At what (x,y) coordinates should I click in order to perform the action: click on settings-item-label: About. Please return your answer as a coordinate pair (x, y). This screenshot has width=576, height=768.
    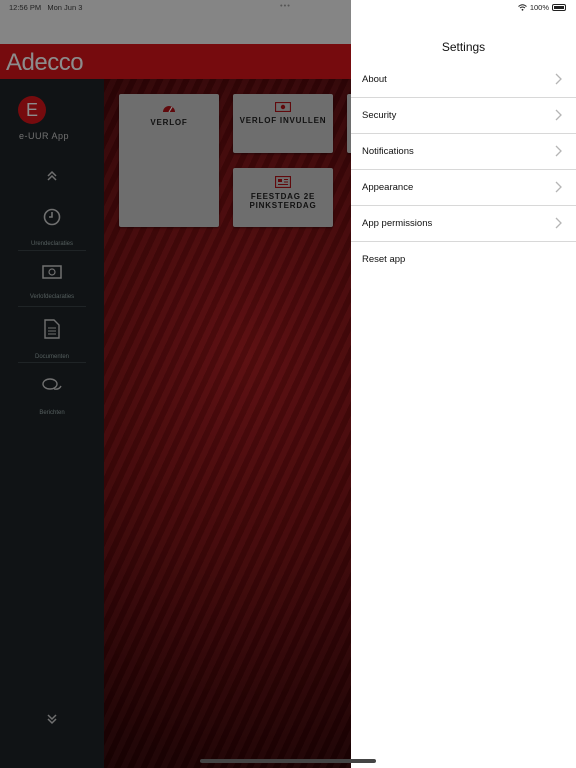
    Looking at the image, I should click on (374, 79).